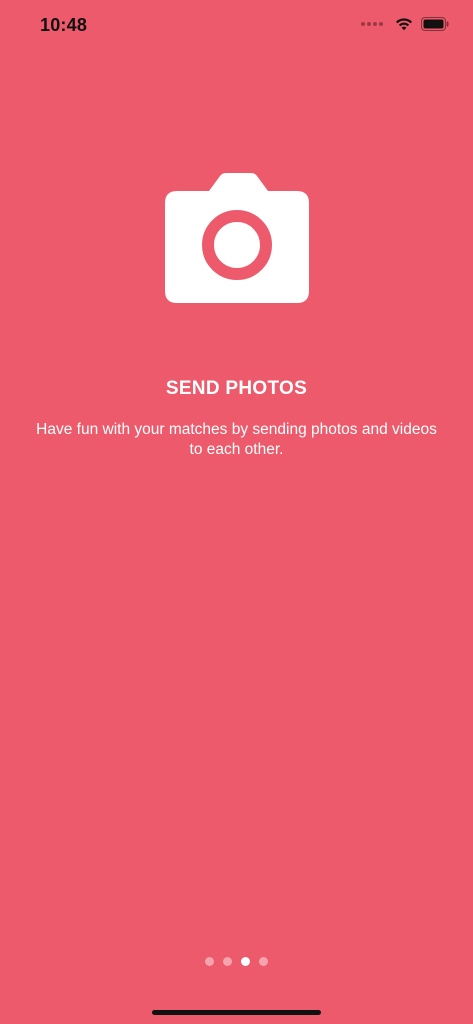 This screenshot has width=473, height=1024. Describe the element at coordinates (372, 24) in the screenshot. I see `cellular-signal-icon` at that location.